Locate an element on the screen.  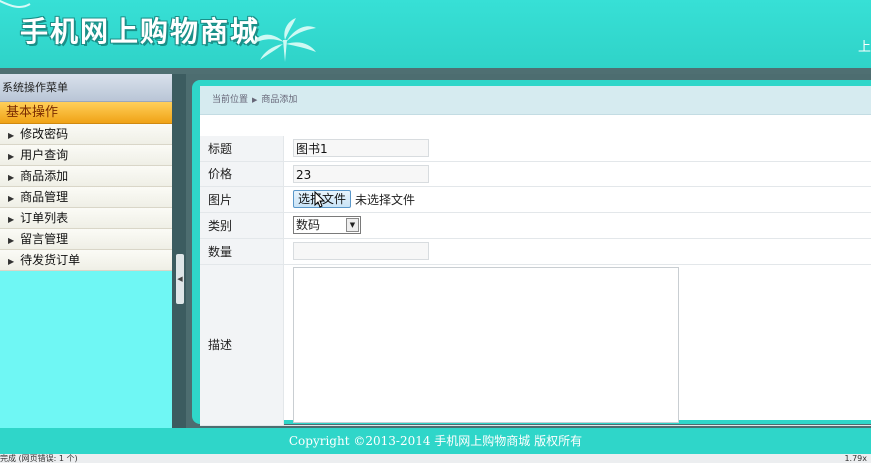
footer-copyright: Copyright ©2013-2014 手机网上购物商城 版权所有 is located at coordinates (435, 441).